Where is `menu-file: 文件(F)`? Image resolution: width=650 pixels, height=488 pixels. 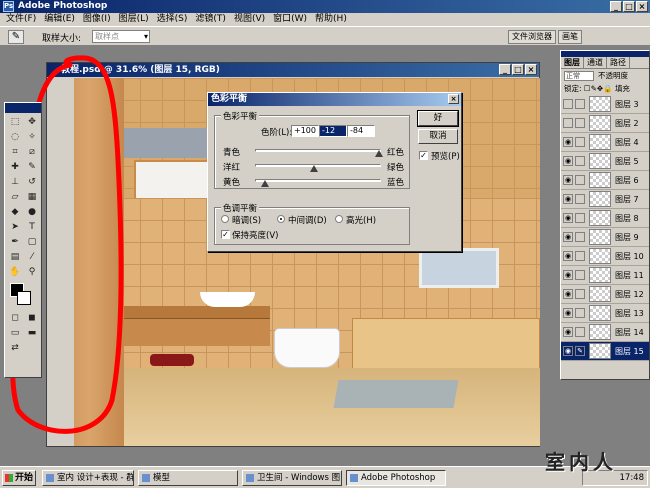 menu-file: 文件(F) is located at coordinates (21, 19).